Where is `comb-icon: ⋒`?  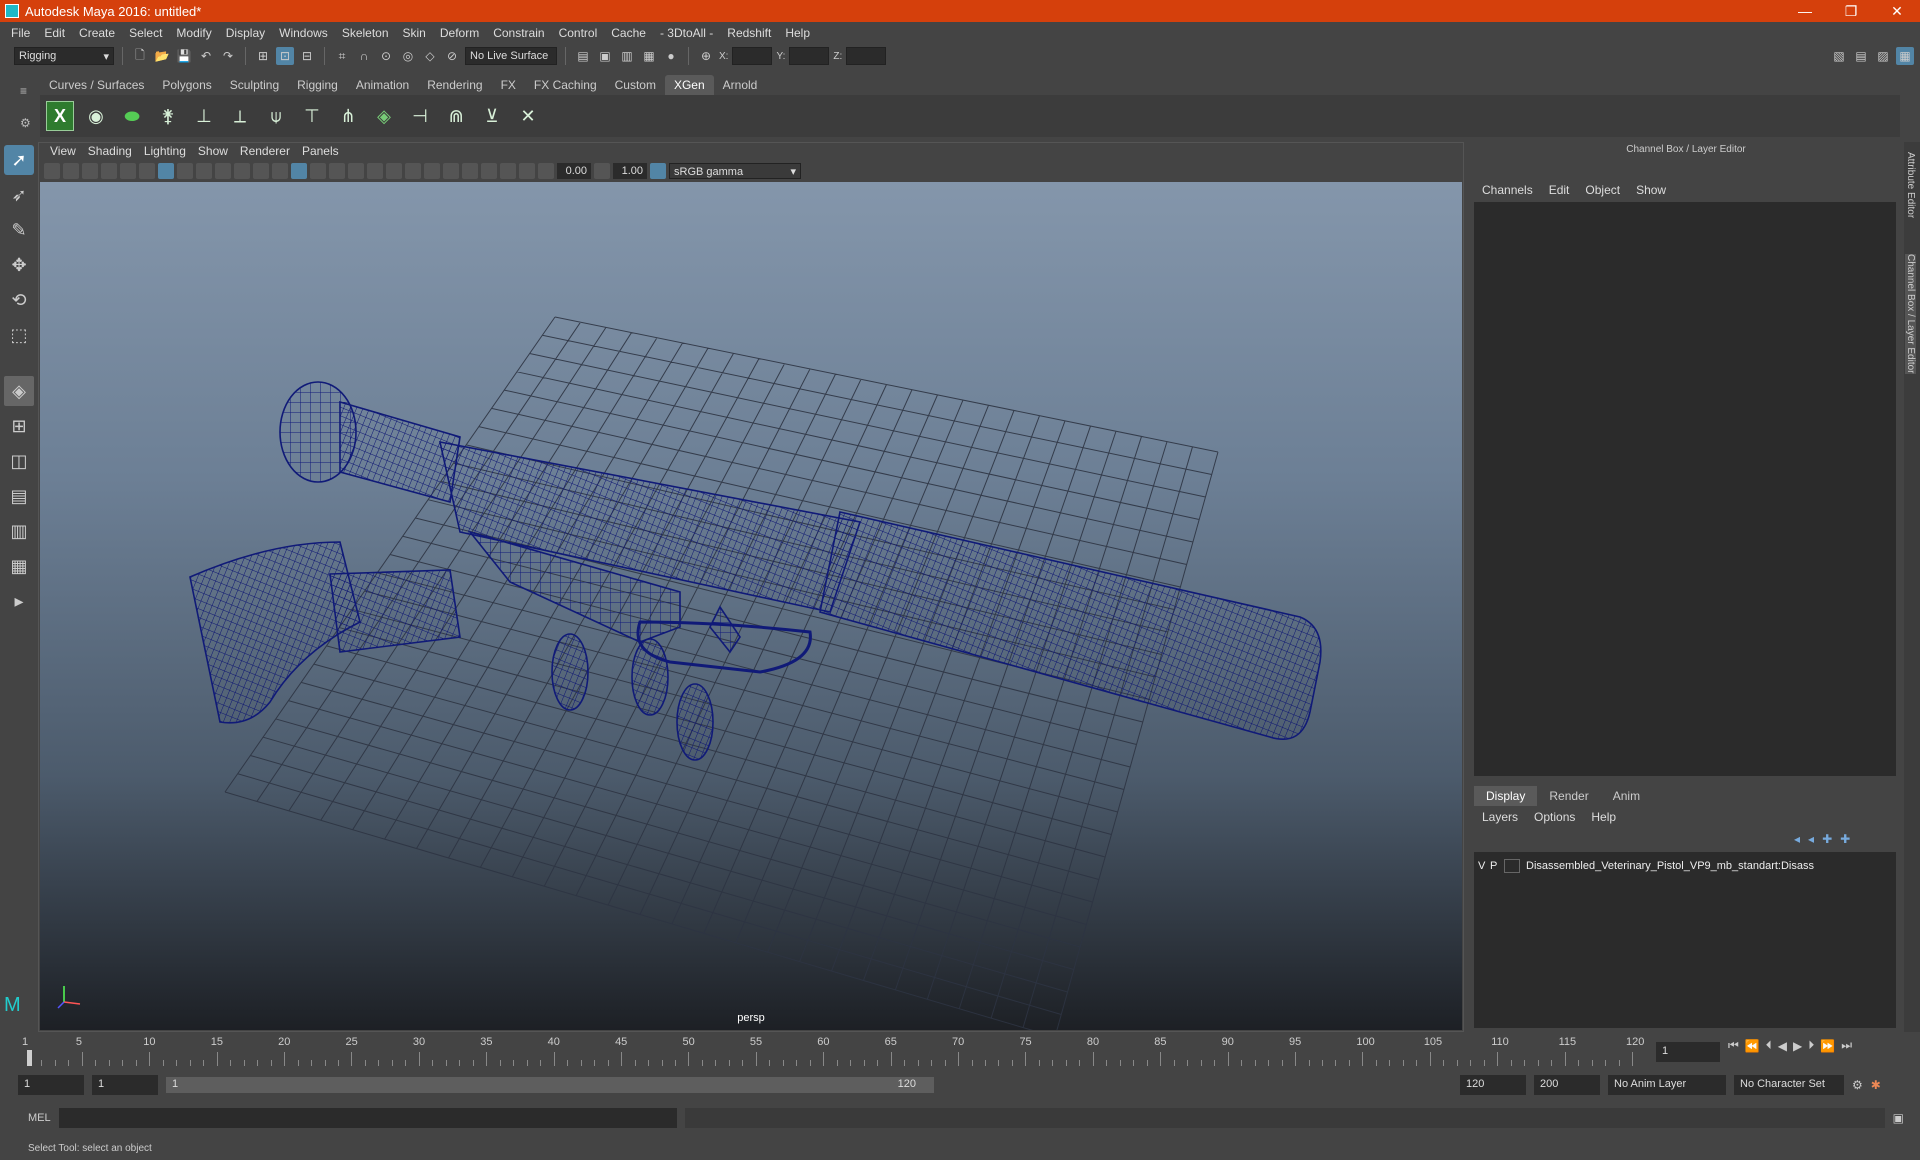 comb-icon: ⋒ is located at coordinates (456, 116).